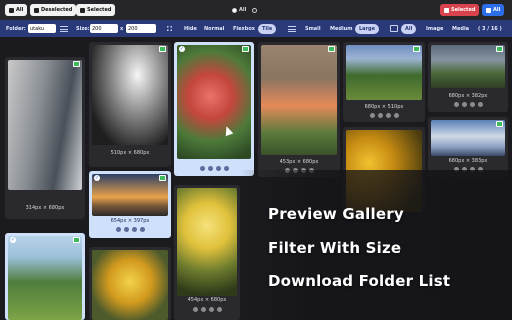 The height and width of the screenshot is (320, 512). I want to click on promo-line-3: Download Folder List, so click(359, 281).